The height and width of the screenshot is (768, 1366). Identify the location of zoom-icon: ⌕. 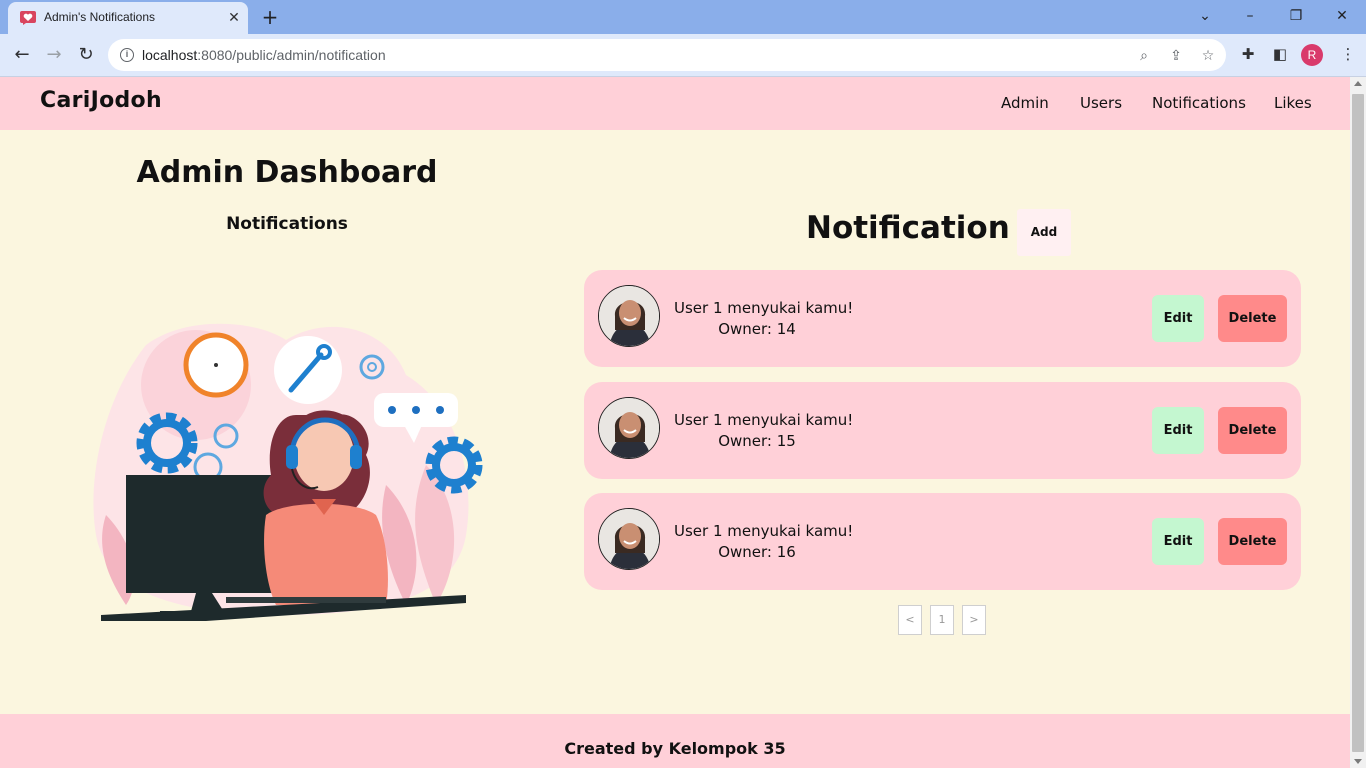
(1144, 56).